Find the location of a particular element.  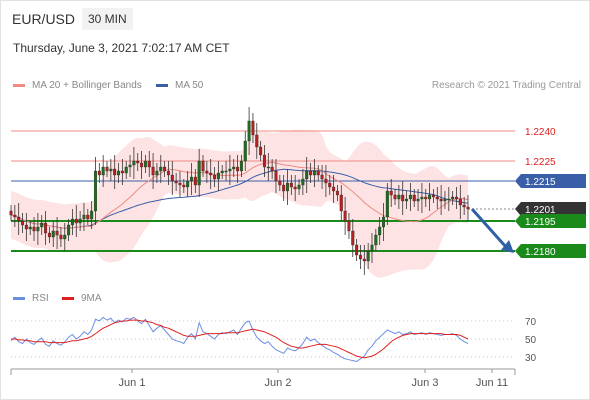

forecast-arrow-shaft is located at coordinates (489, 228).